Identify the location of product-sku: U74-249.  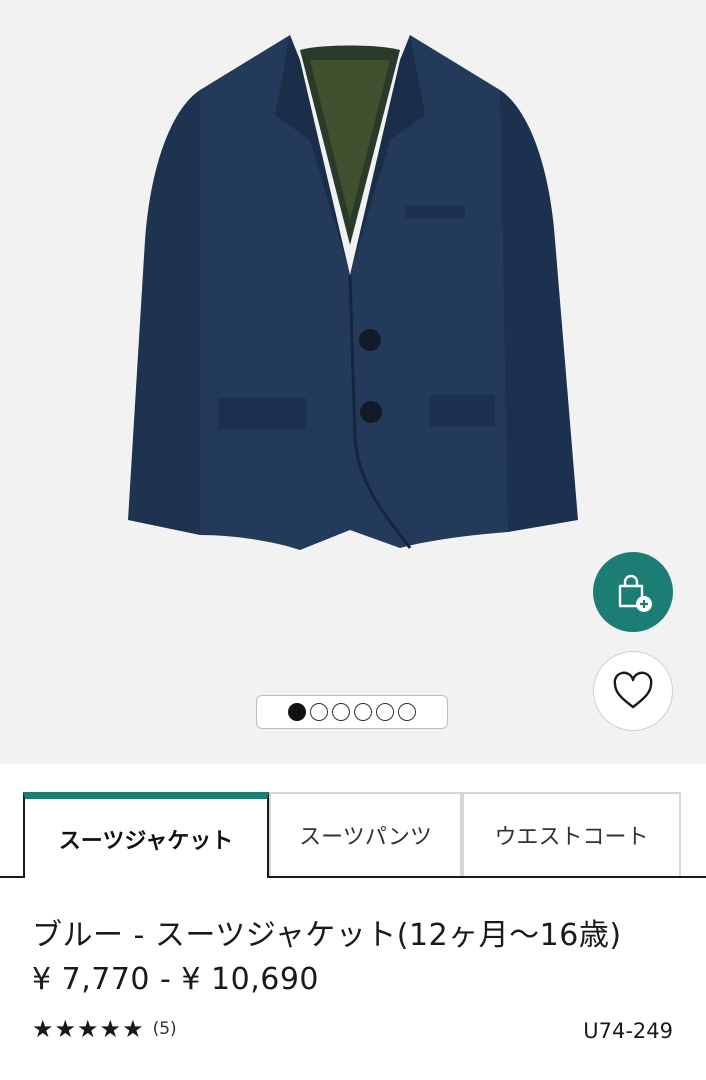
(628, 1031).